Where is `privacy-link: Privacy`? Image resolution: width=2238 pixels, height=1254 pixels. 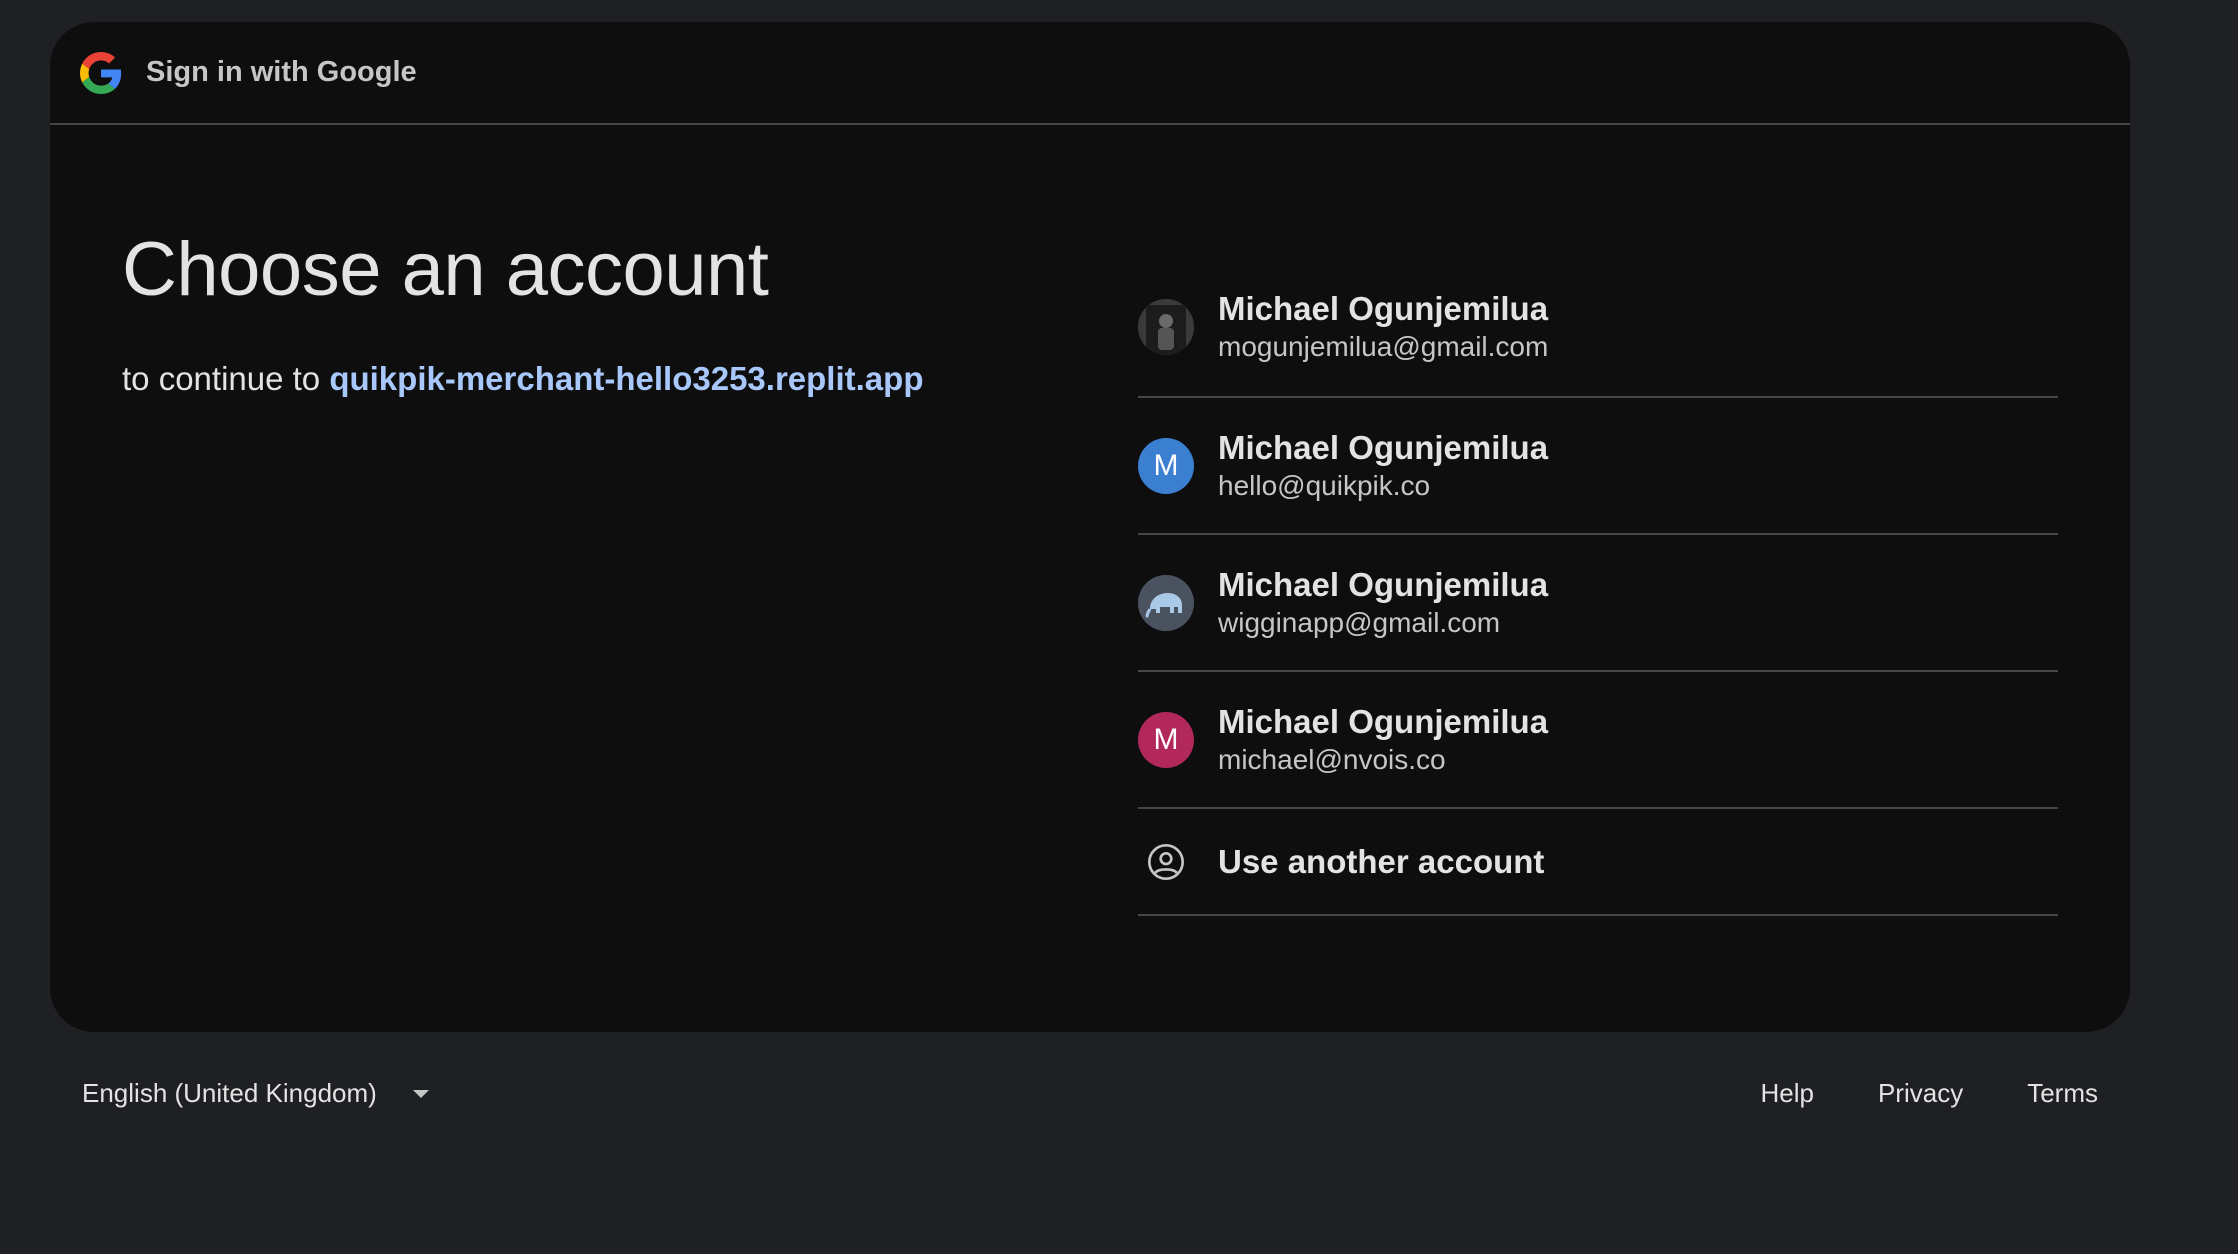
privacy-link: Privacy is located at coordinates (1920, 1093).